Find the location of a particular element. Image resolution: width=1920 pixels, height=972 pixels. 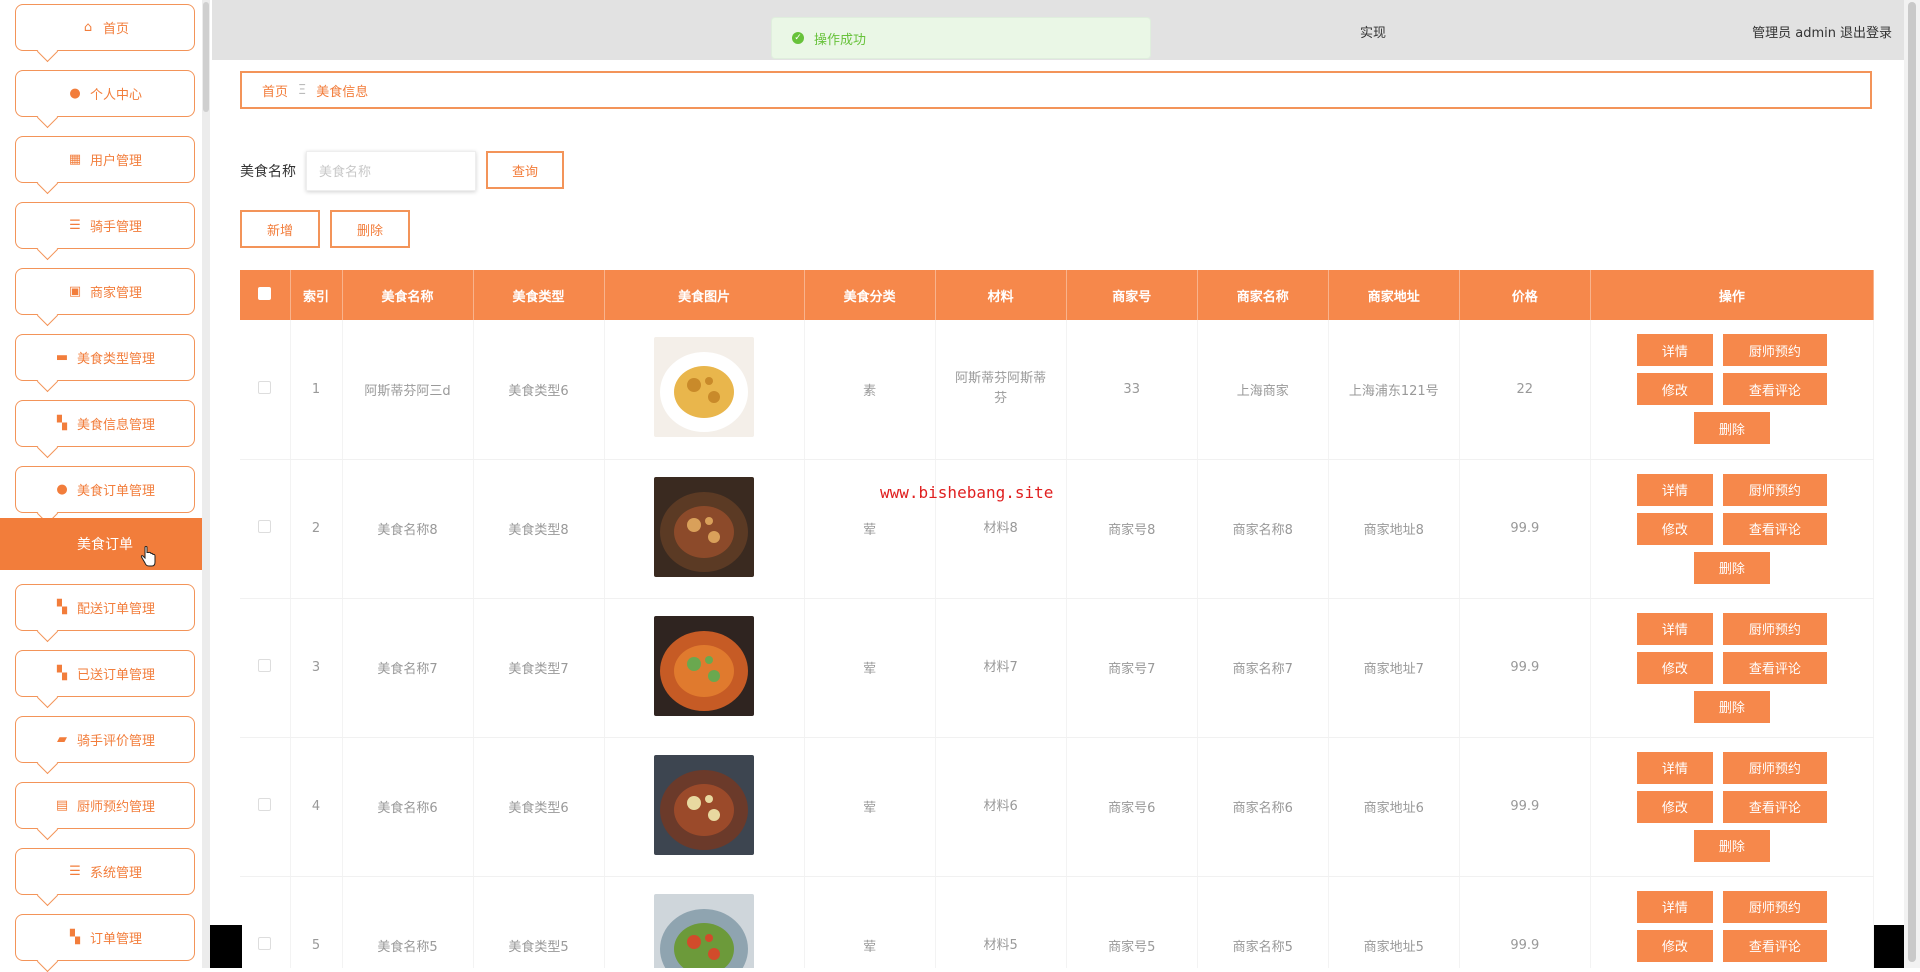

cell-type: 美食类型7 is located at coordinates (539, 668).